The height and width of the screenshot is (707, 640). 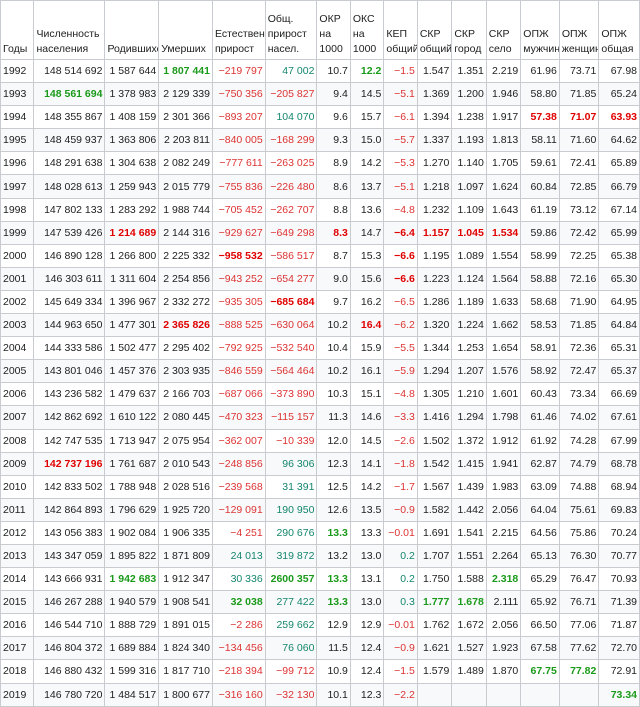 I want to click on table-cell: −1.5, so click(x=400, y=71).